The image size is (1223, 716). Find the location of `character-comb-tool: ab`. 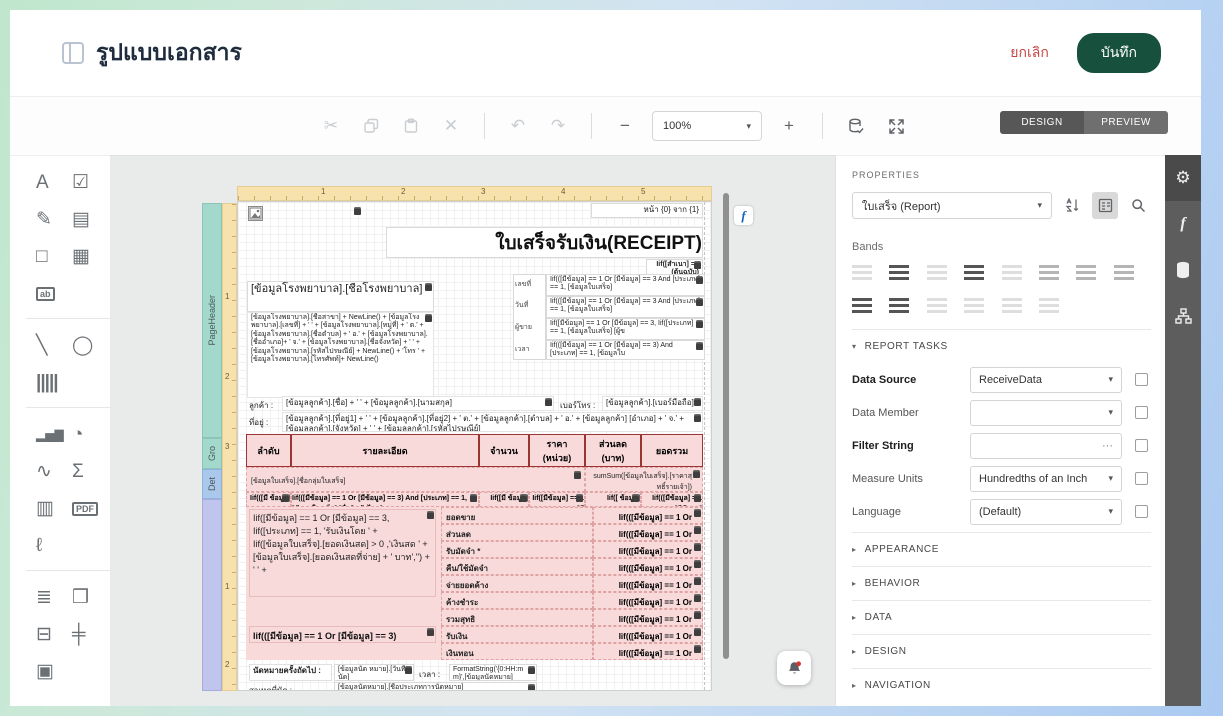

character-comb-tool: ab is located at coordinates (53, 293).